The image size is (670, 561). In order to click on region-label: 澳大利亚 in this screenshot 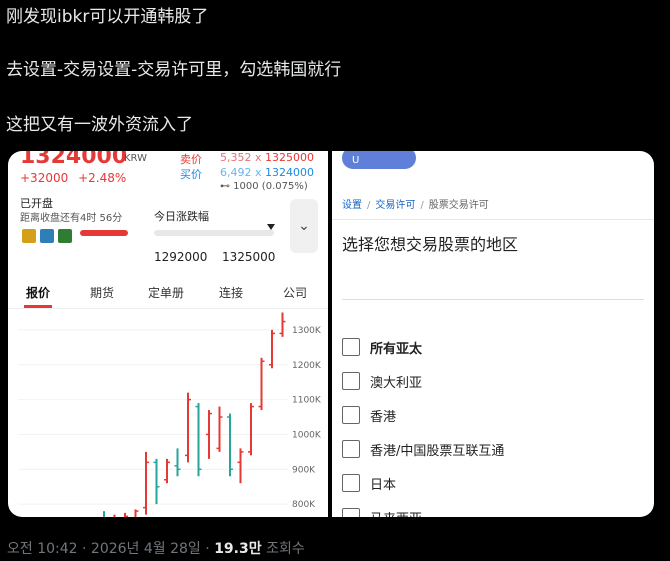, I will do `click(396, 383)`.